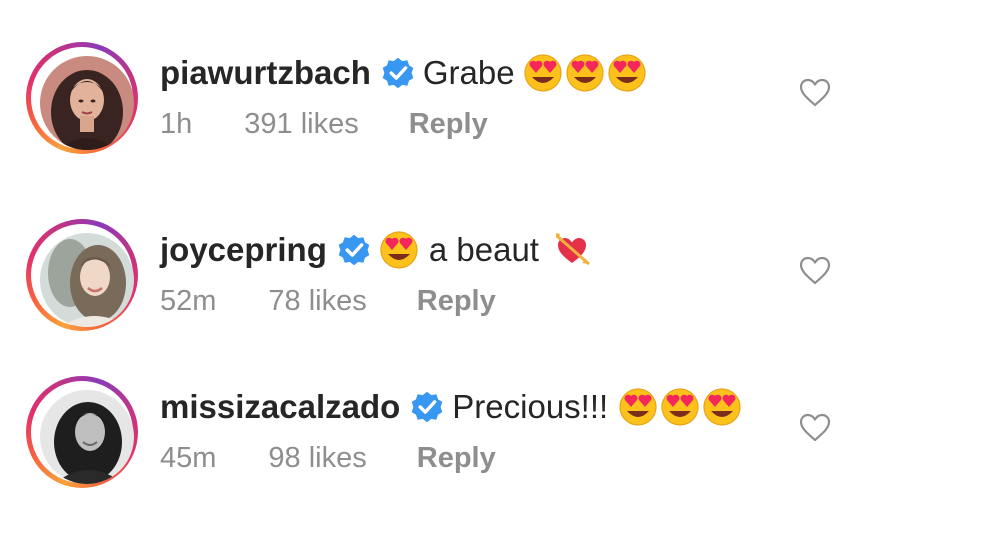  I want to click on username-link: missizacalzado, so click(280, 407).